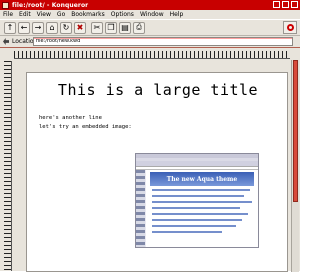  Describe the element at coordinates (152, 55) in the screenshot. I see `horizontal-ruler` at that location.